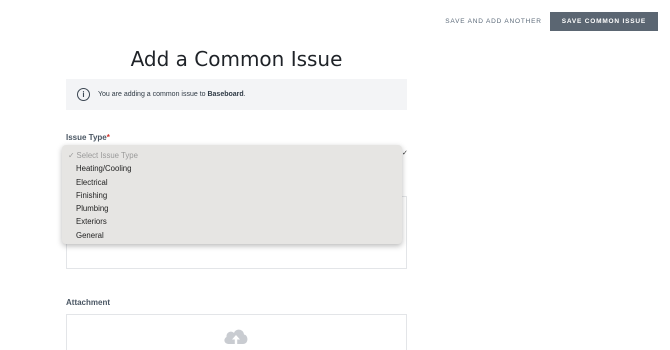 The width and height of the screenshot is (670, 350). Describe the element at coordinates (236, 59) in the screenshot. I see `page-title: Add a Common Issue` at that location.